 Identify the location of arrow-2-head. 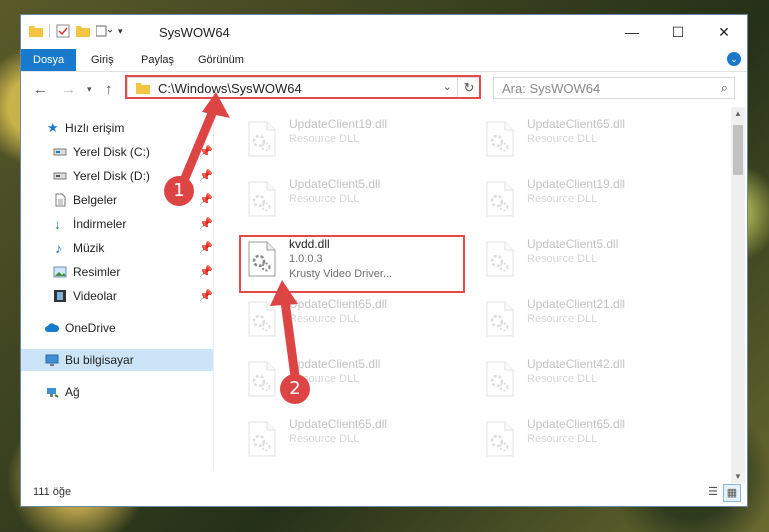
(284, 293).